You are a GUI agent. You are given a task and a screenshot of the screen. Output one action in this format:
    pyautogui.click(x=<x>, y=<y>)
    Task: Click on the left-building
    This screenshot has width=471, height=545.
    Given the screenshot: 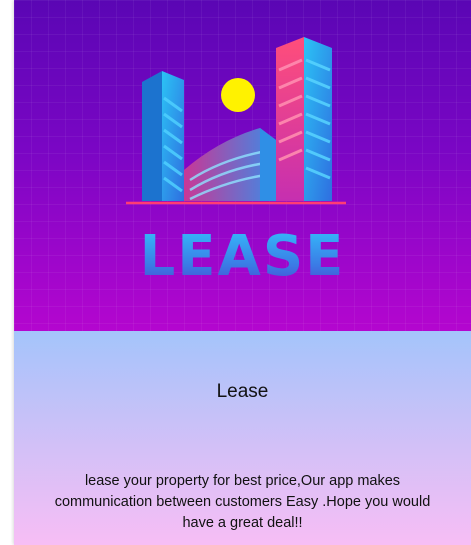 What is the action you would take?
    pyautogui.click(x=163, y=136)
    